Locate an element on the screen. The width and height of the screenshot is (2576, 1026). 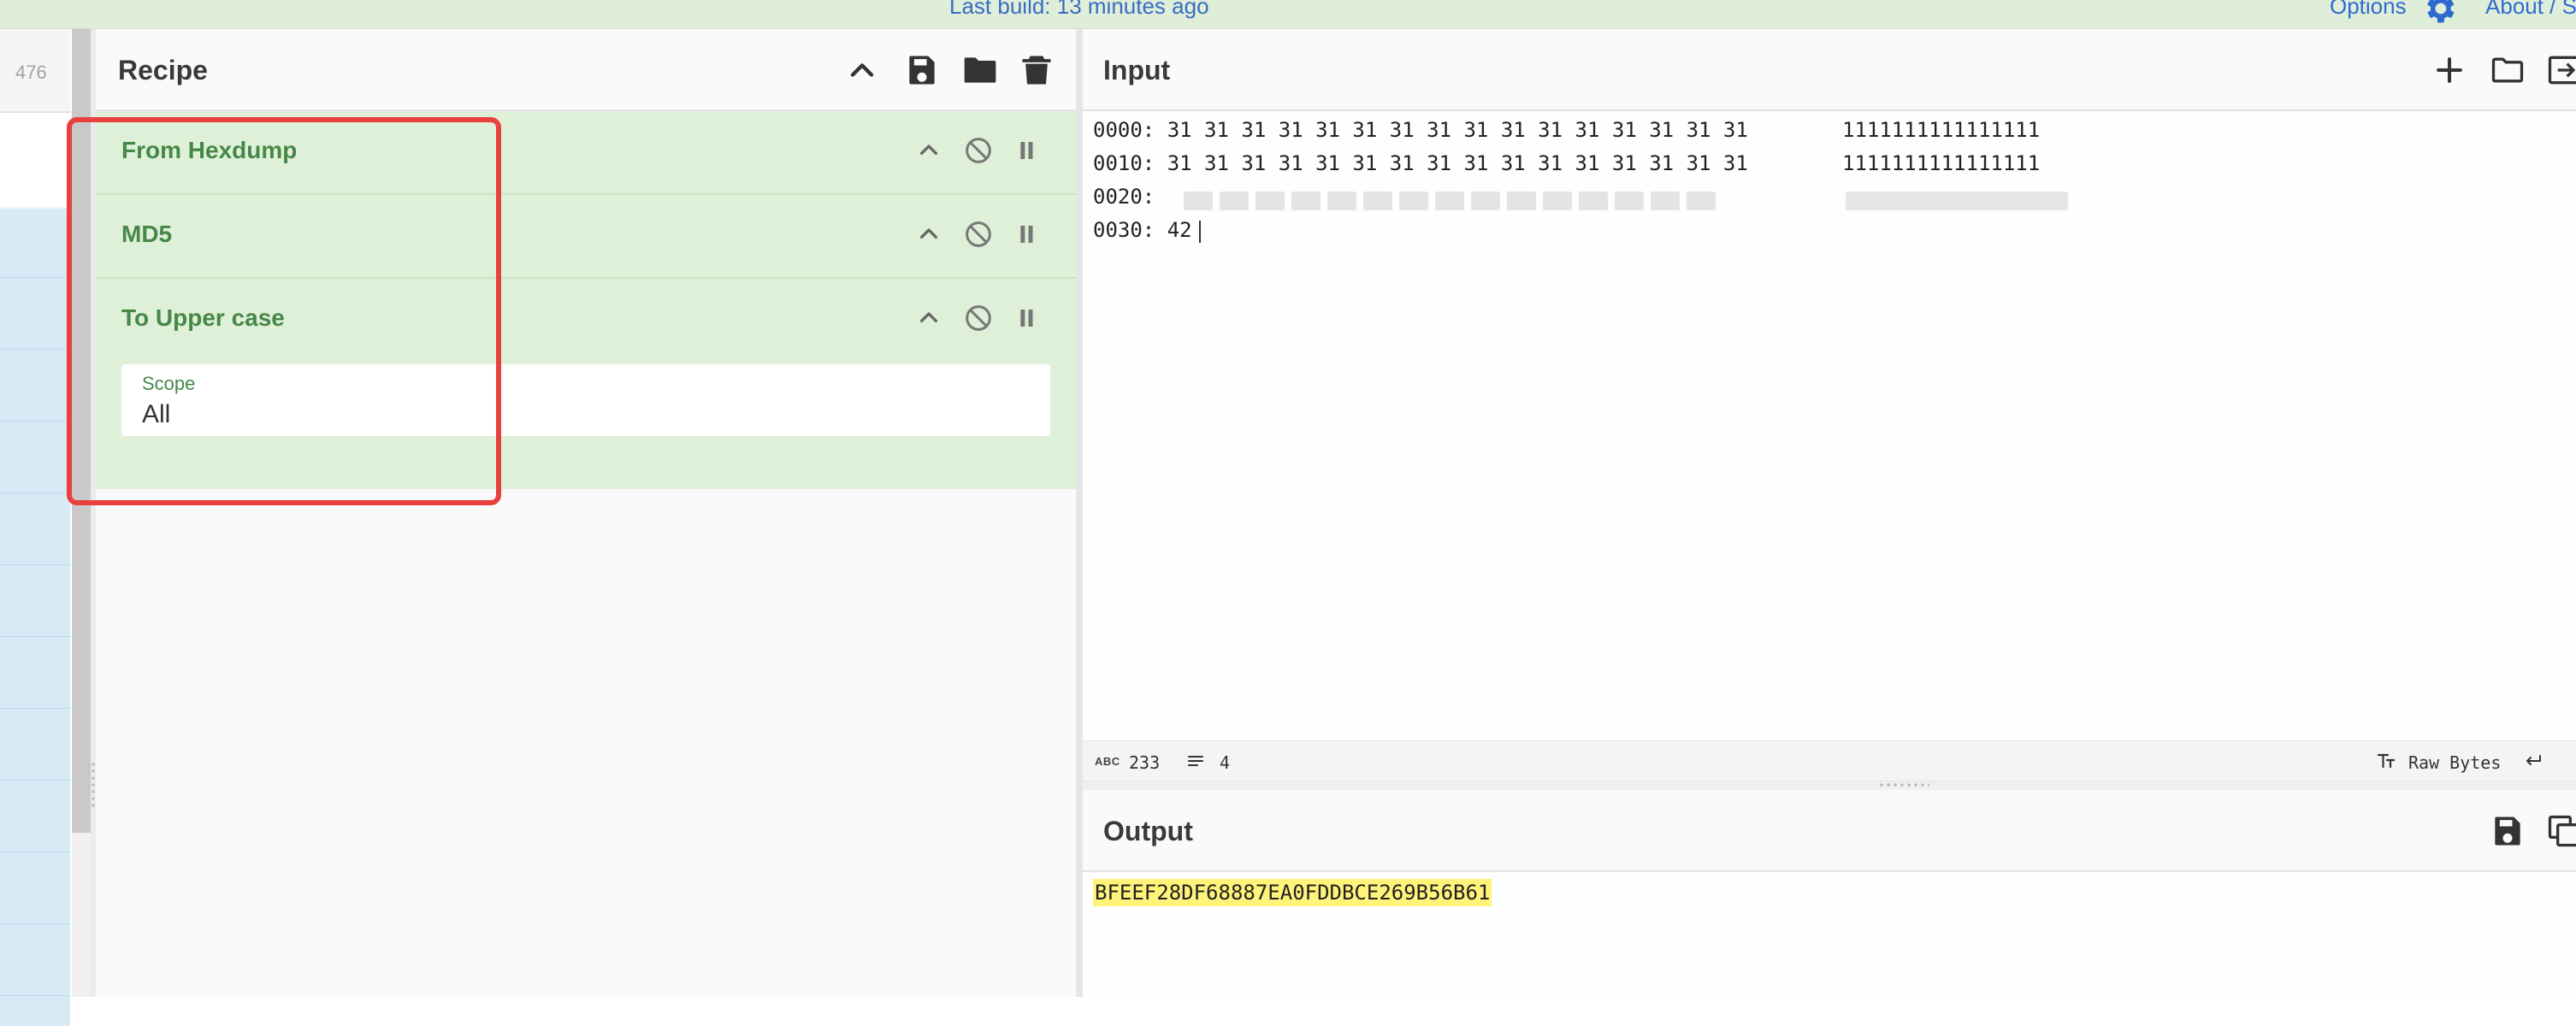
recipe-operation: MD5 is located at coordinates (586, 237).